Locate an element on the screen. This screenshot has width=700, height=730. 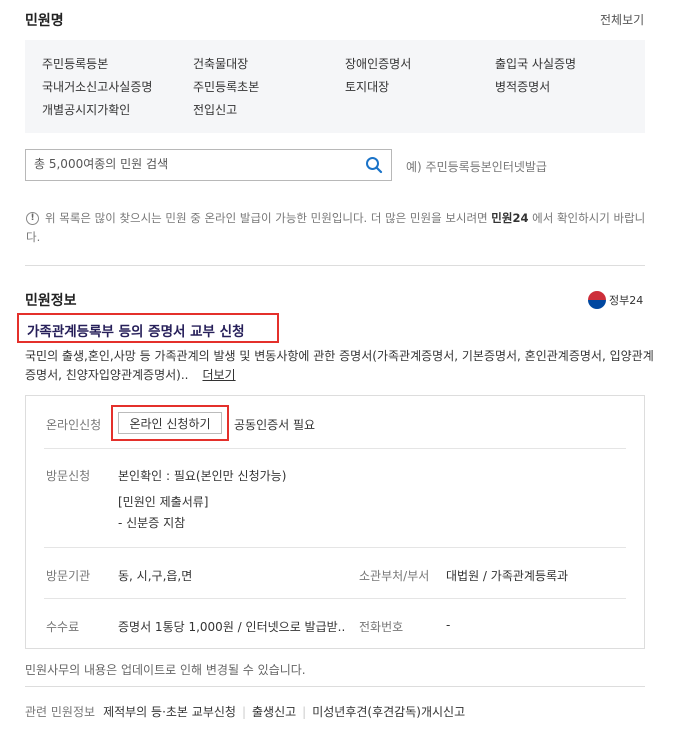
taegeuk-icon is located at coordinates (597, 300).